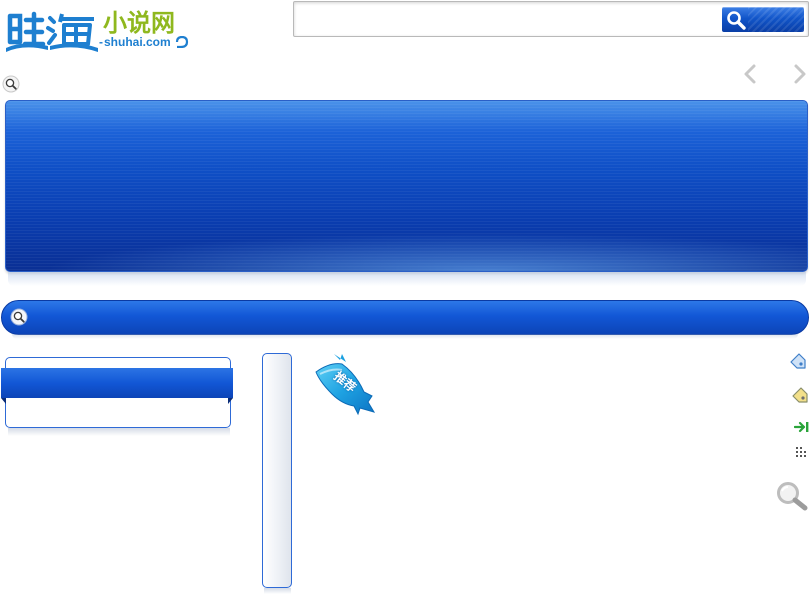 The image size is (810, 600). I want to click on chevron-right-icon, so click(800, 74).